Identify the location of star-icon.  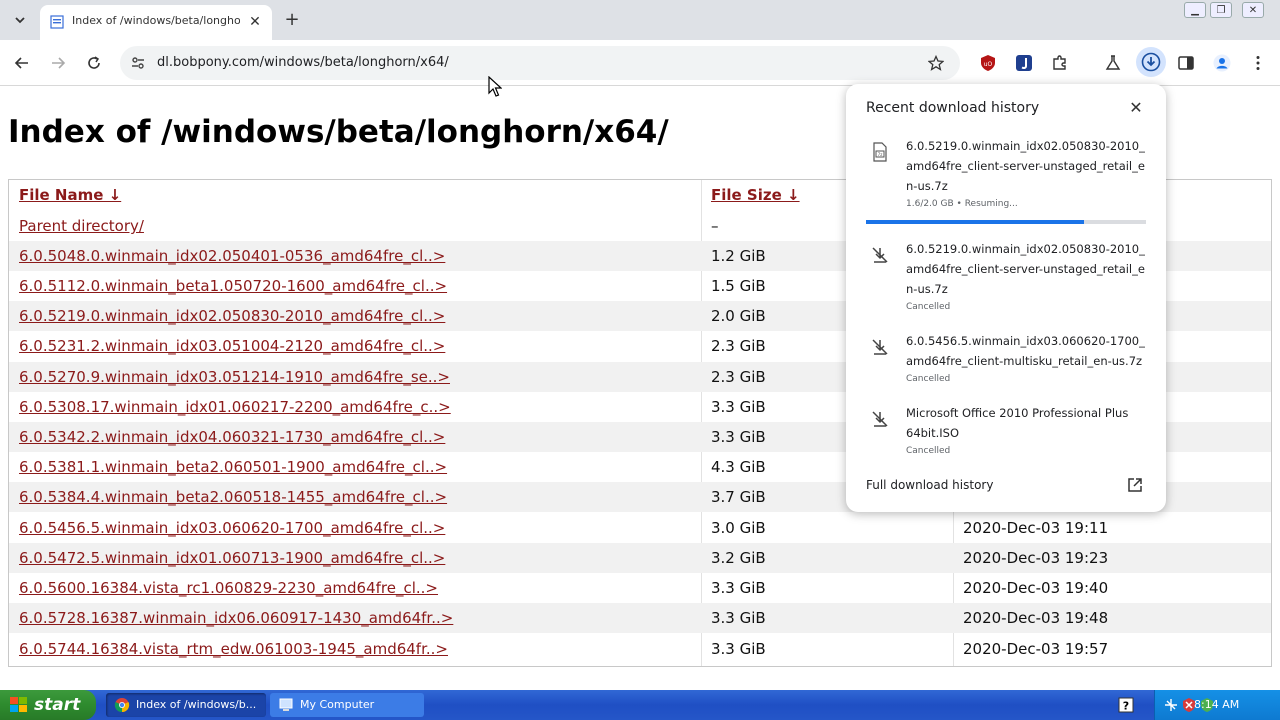
(936, 63).